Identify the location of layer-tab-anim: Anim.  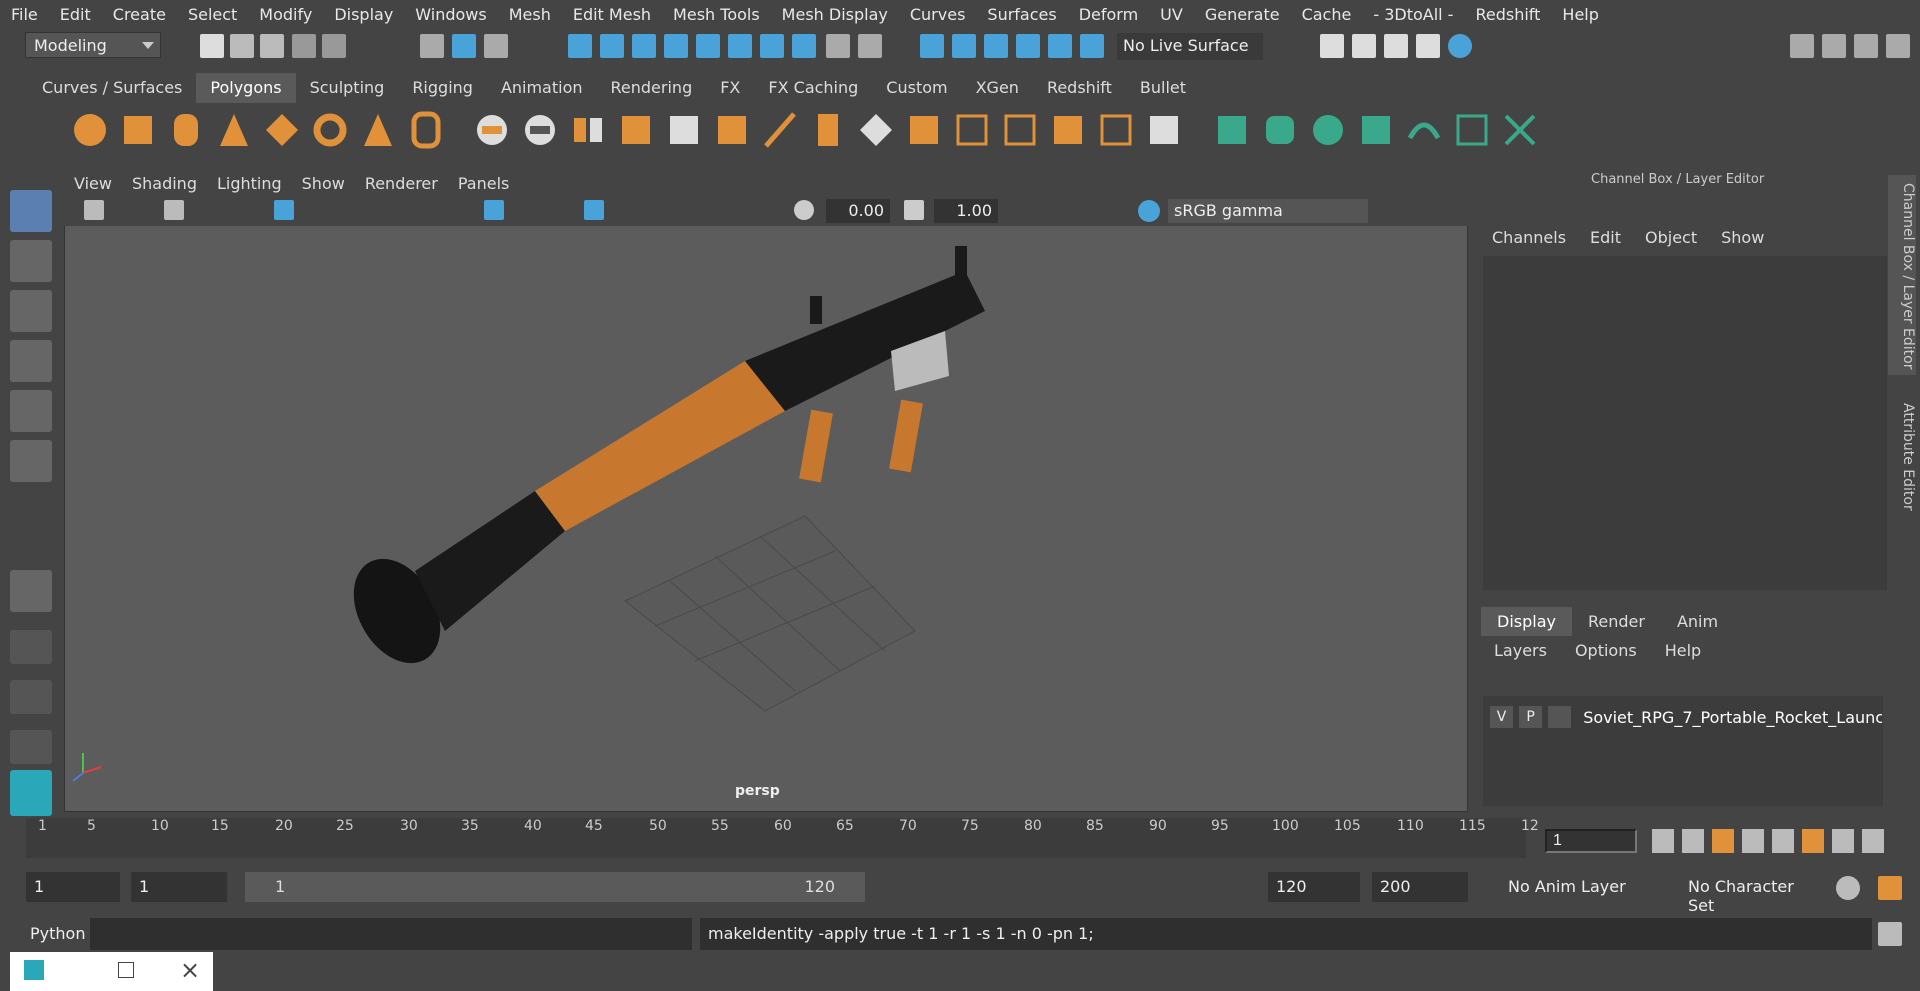
(1697, 621).